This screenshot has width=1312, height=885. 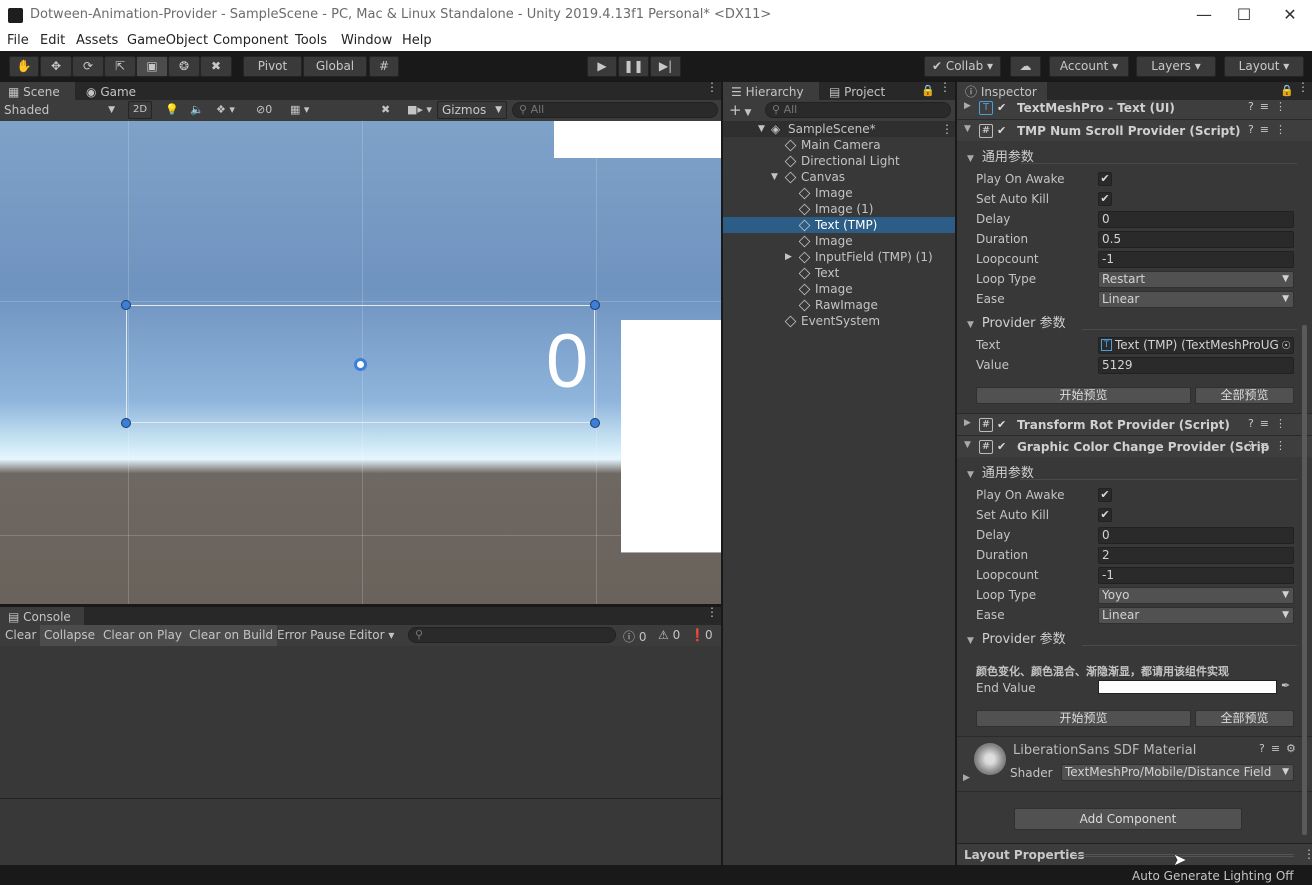 I want to click on play-on-awake-checkbox: ✔, so click(x=1105, y=495).